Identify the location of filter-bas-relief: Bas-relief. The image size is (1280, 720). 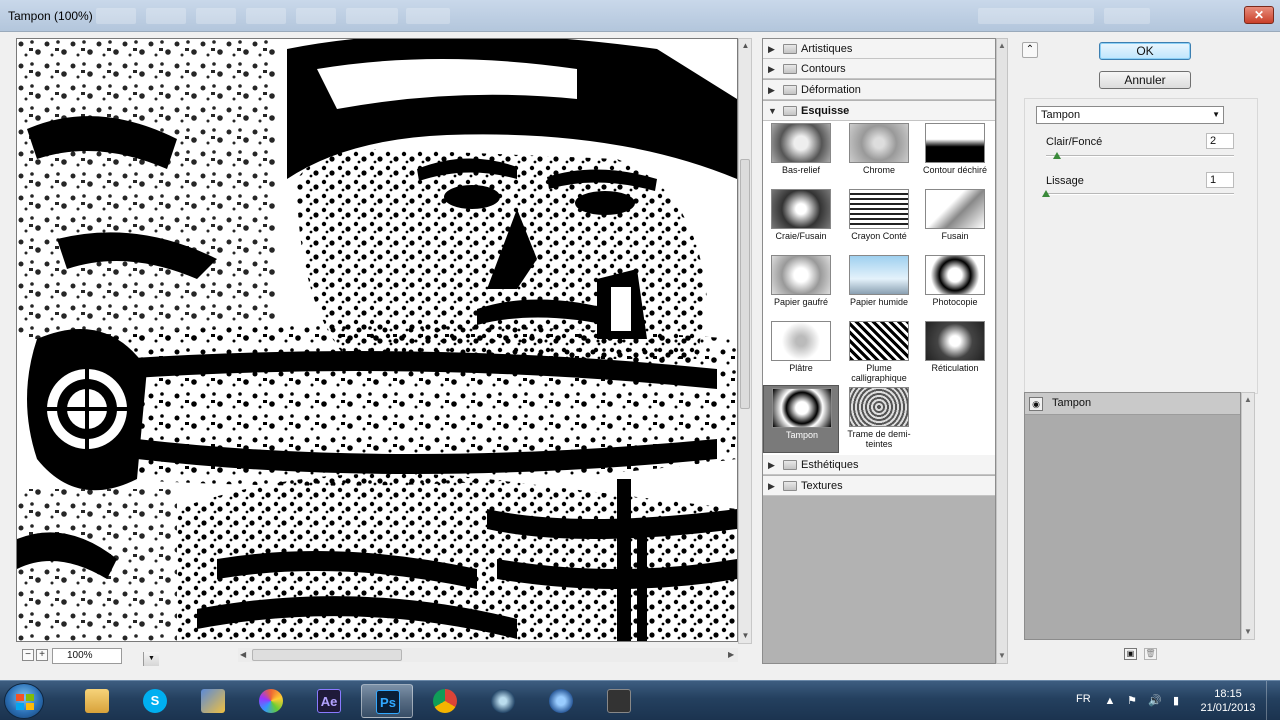
(801, 154).